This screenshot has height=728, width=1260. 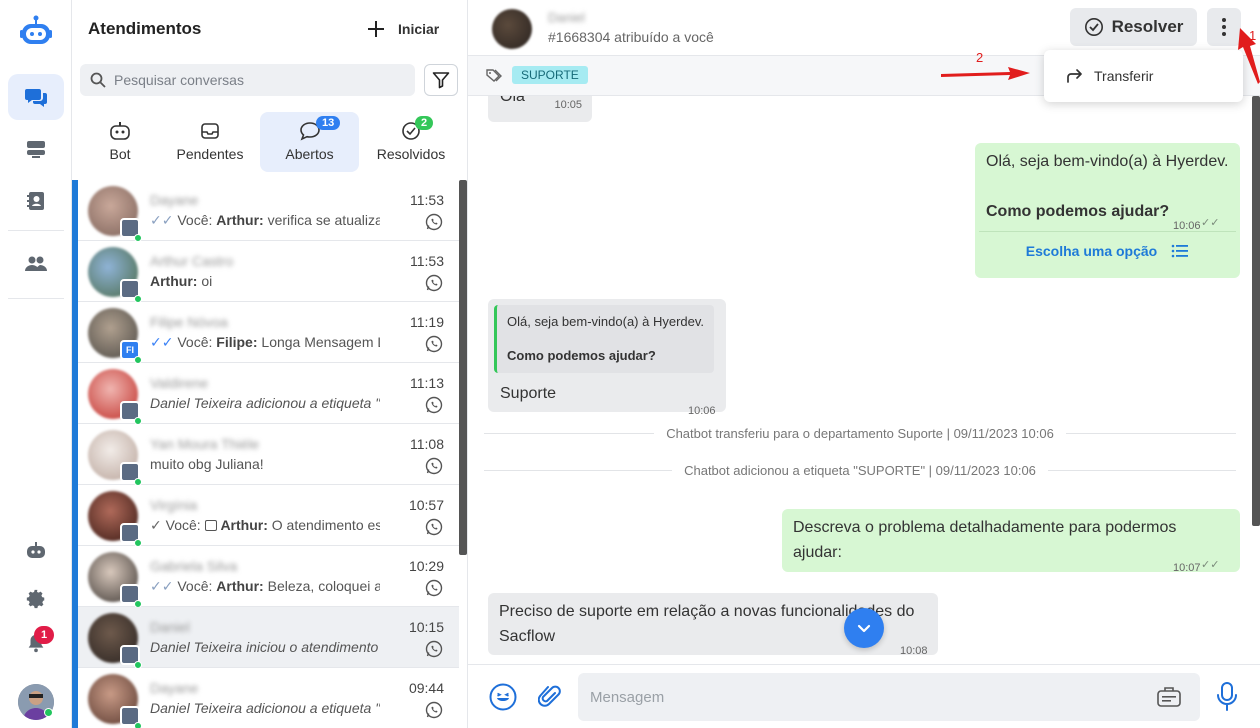 What do you see at coordinates (1253, 35) in the screenshot?
I see `annotation-number: 1` at bounding box center [1253, 35].